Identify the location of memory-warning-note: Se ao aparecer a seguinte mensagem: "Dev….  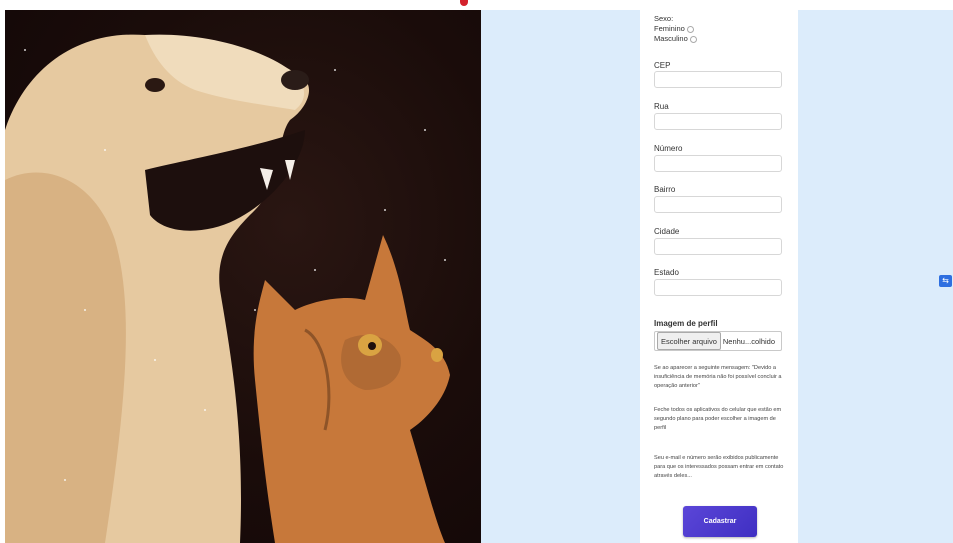
(718, 377).